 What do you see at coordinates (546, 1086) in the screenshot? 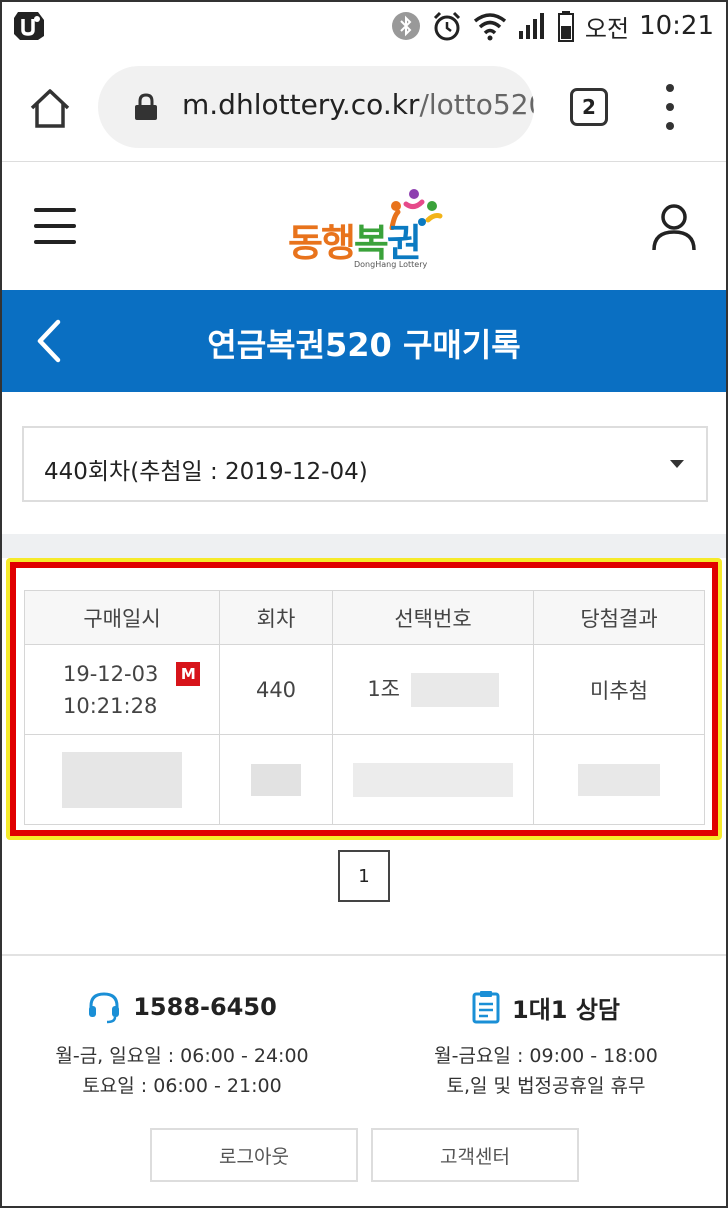
I see `chat-hours-2: 토,일 및 법정공휴일 휴무` at bounding box center [546, 1086].